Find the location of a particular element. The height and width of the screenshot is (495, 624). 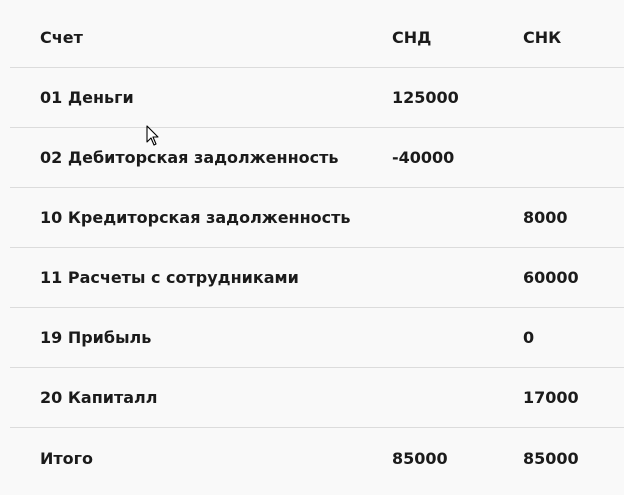

credit-cell: 17000 is located at coordinates (551, 397).